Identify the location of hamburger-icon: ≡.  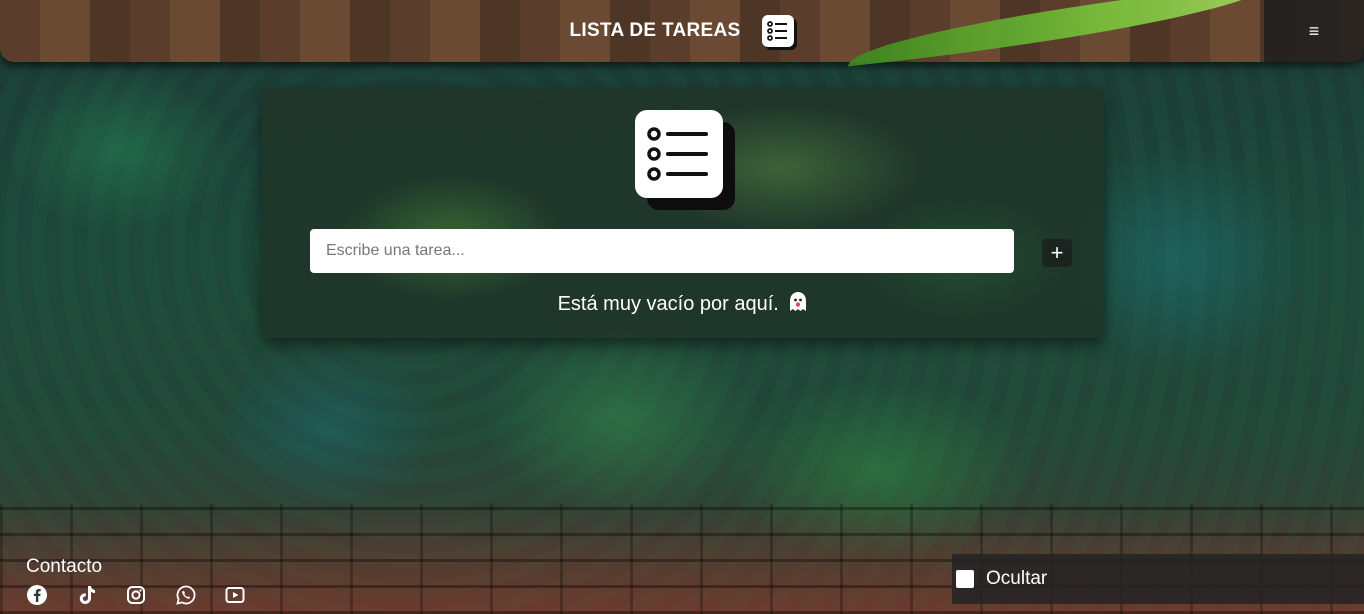
(1314, 30).